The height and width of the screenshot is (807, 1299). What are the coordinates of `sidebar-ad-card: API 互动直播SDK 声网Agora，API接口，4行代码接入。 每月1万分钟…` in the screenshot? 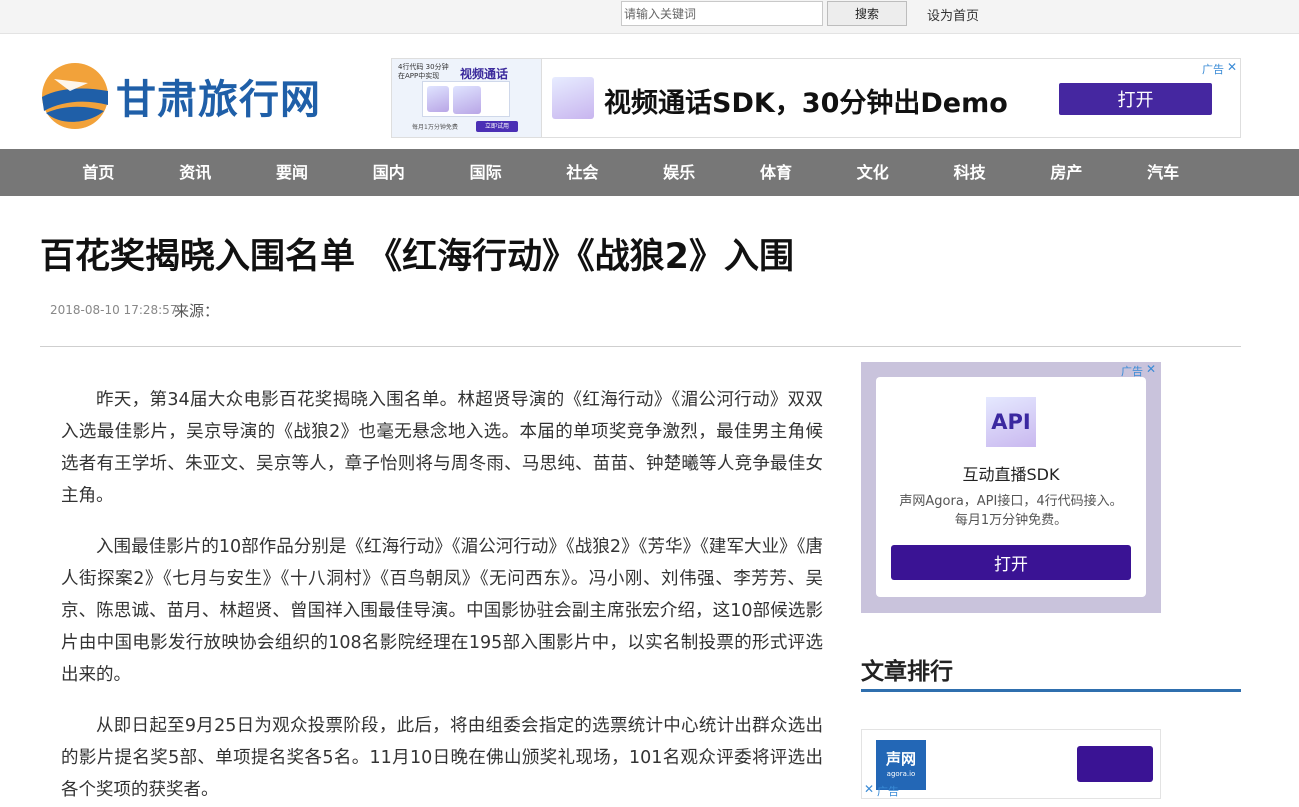 It's located at (1011, 487).